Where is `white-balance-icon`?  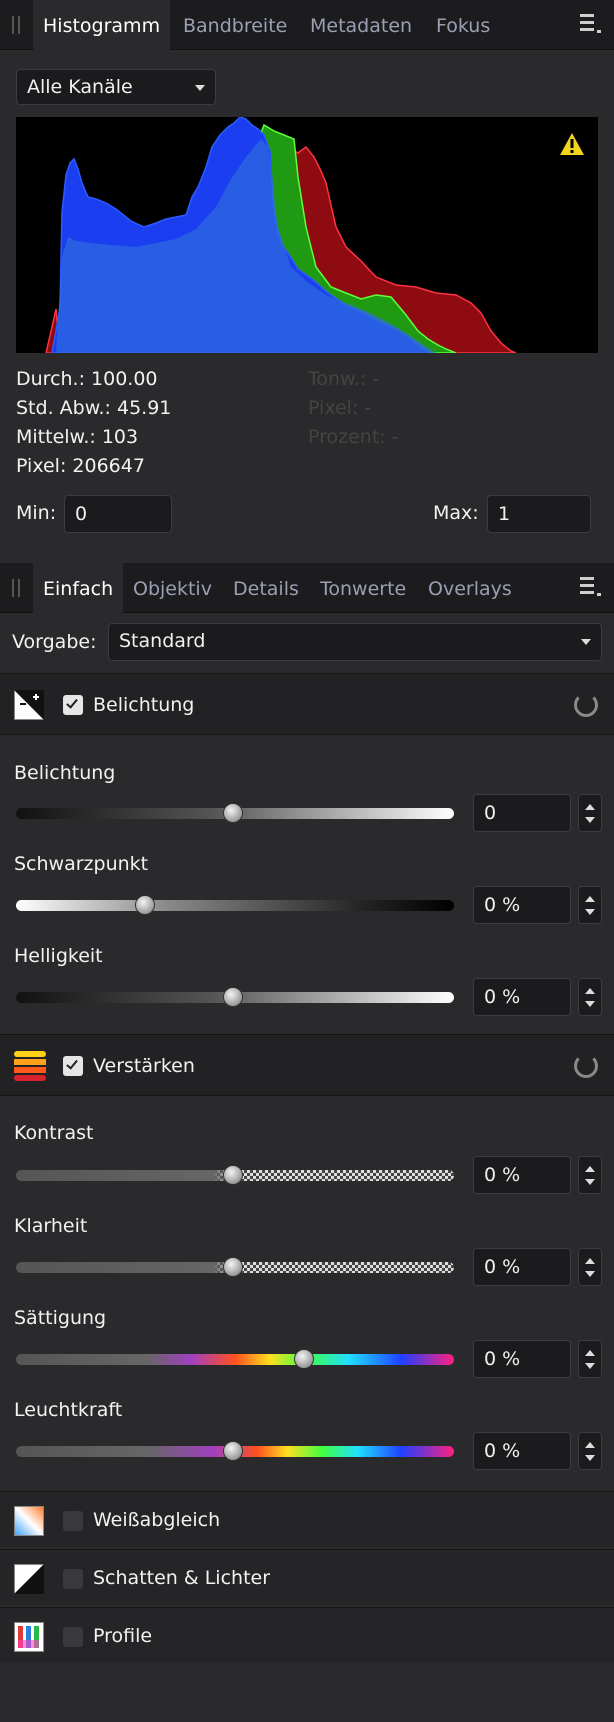 white-balance-icon is located at coordinates (29, 1521).